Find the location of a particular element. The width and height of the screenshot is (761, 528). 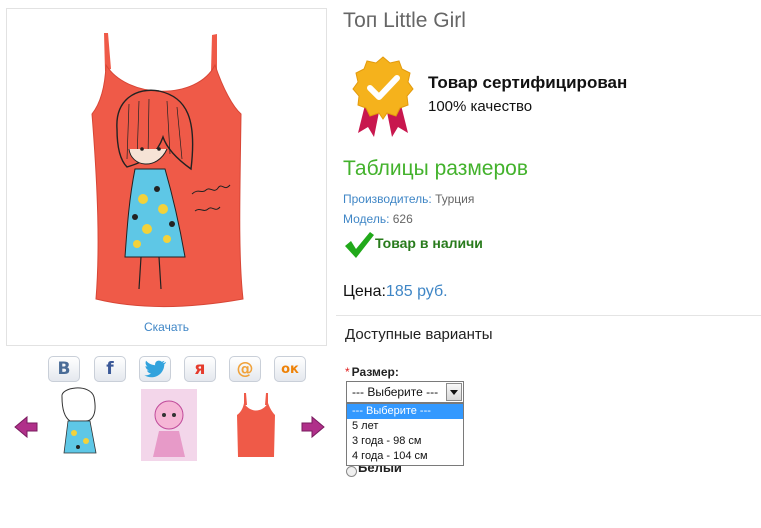

carousel-prev-arrow-icon is located at coordinates (26, 427).